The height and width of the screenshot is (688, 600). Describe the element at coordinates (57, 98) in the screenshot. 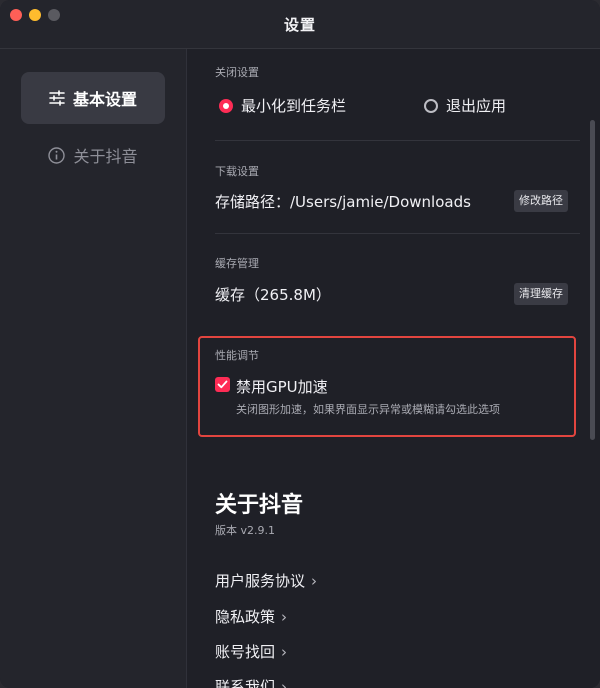

I see `sliders-icon` at that location.